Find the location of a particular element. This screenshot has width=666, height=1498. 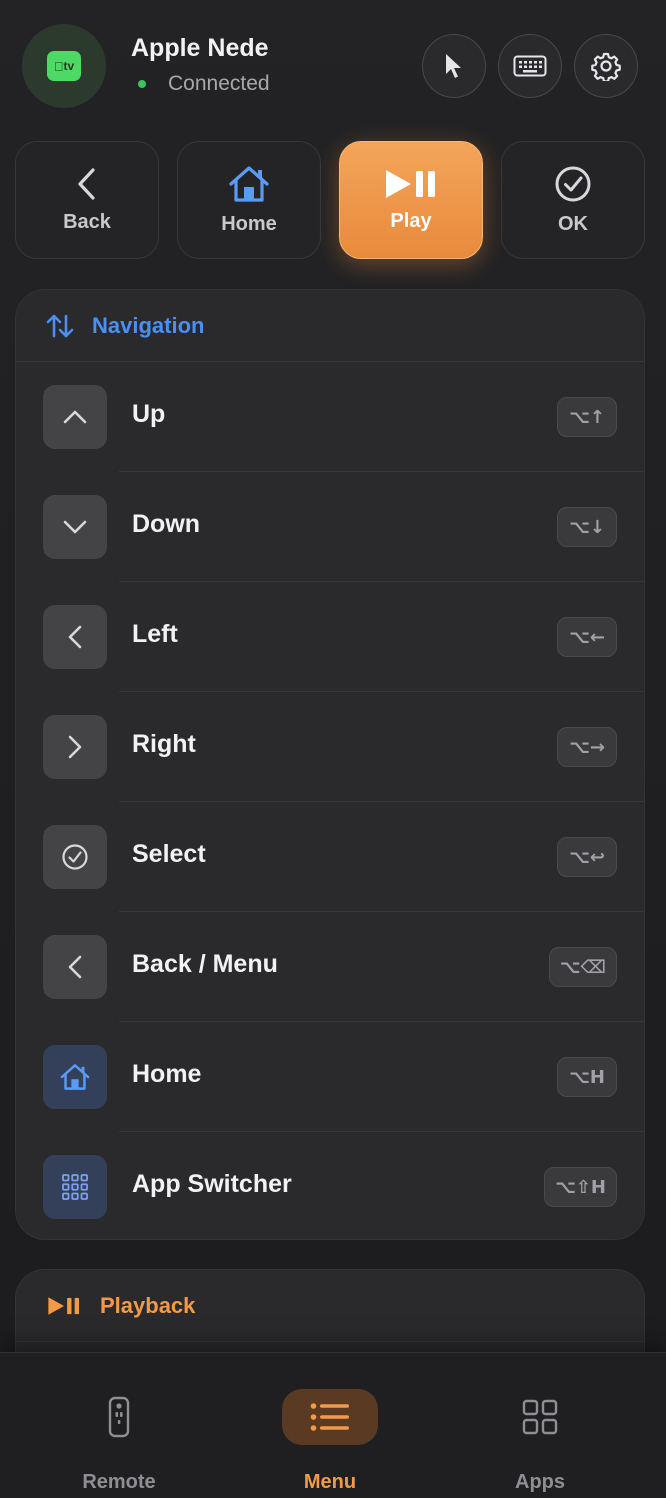

apple-tv-logo-icon: tv is located at coordinates (64, 66).